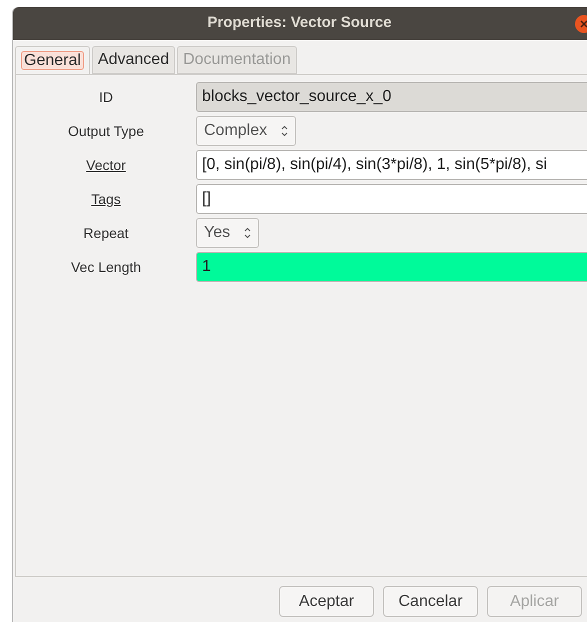 This screenshot has height=622, width=587. Describe the element at coordinates (106, 199) in the screenshot. I see `field-label: Tags` at that location.